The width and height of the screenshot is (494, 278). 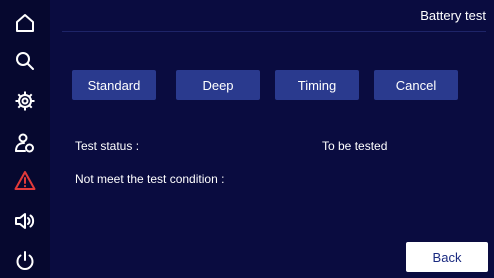 I want to click on timing-button: Timing, so click(x=317, y=85).